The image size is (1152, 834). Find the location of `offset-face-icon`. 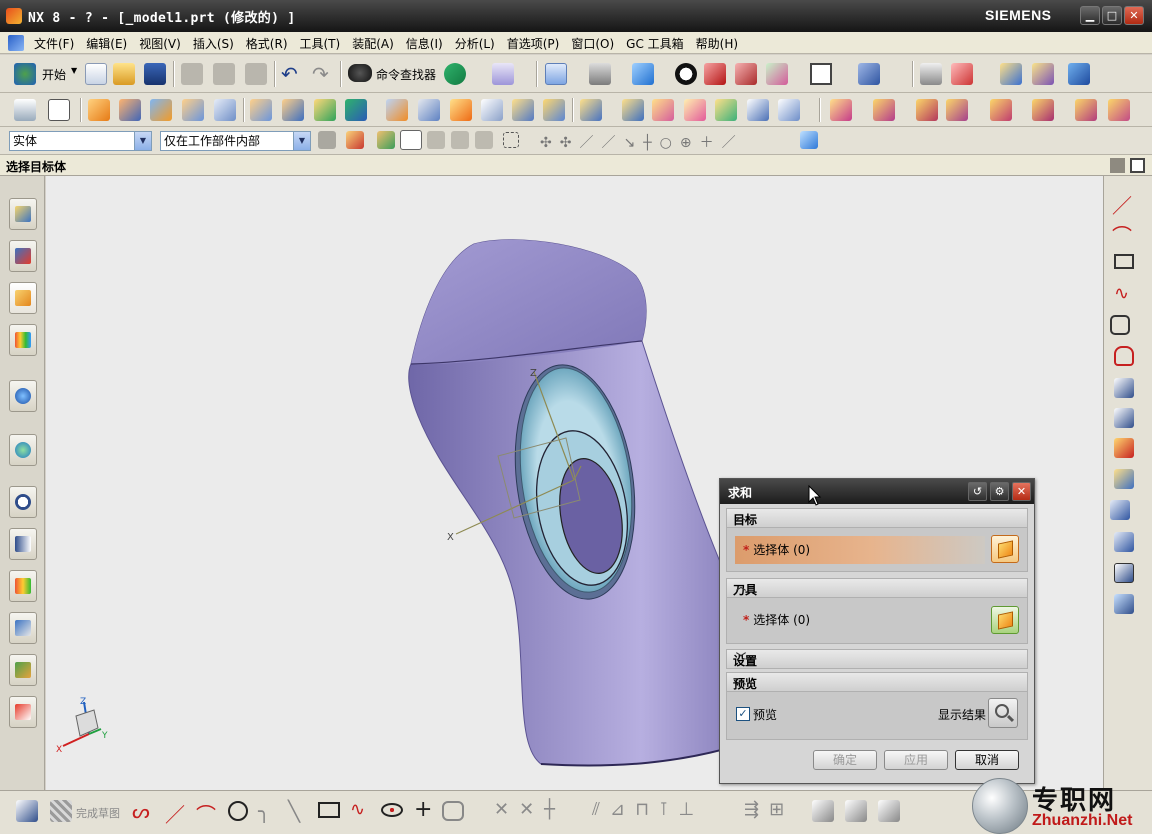

offset-face-icon is located at coordinates (591, 110).